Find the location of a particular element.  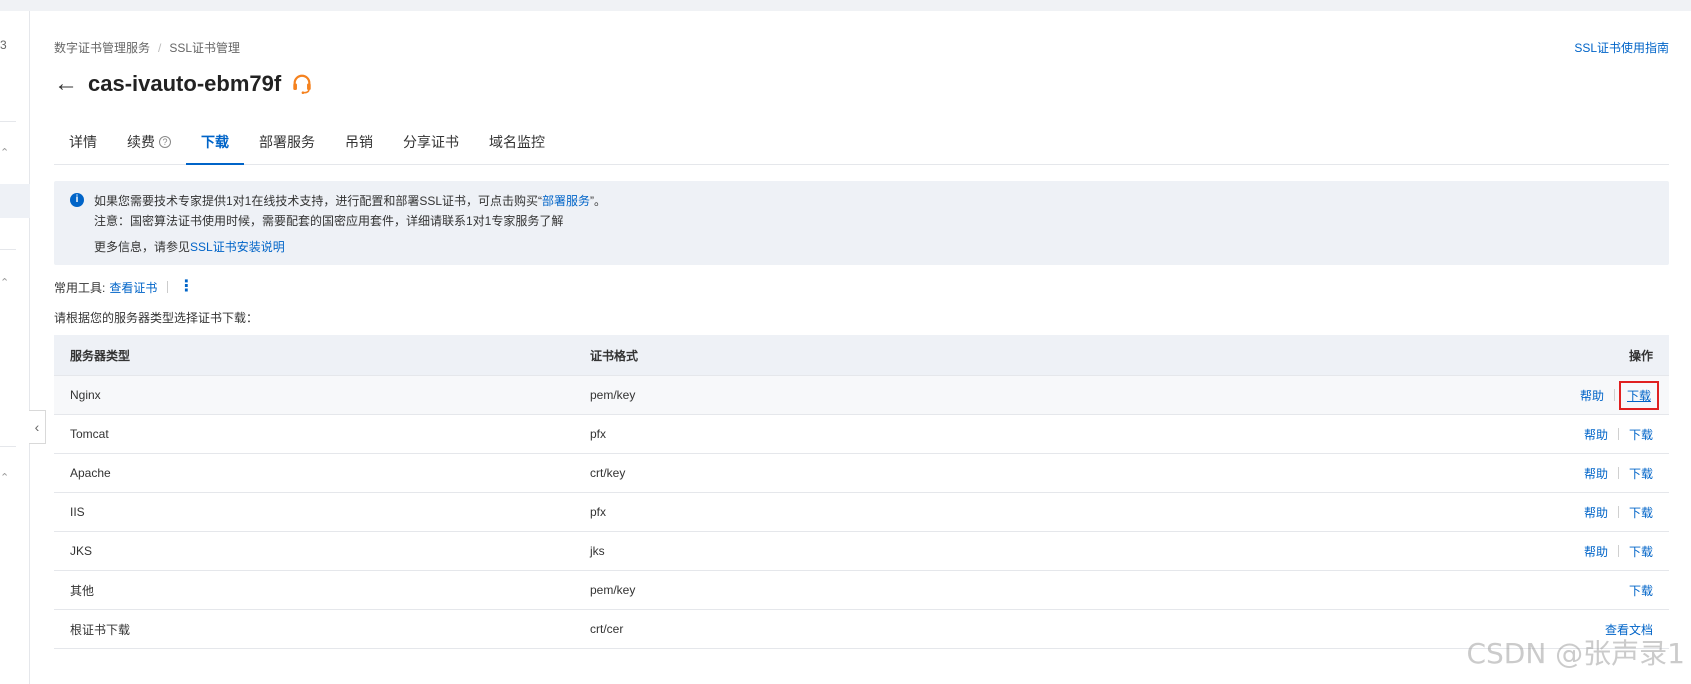

info-icon: i is located at coordinates (77, 200).